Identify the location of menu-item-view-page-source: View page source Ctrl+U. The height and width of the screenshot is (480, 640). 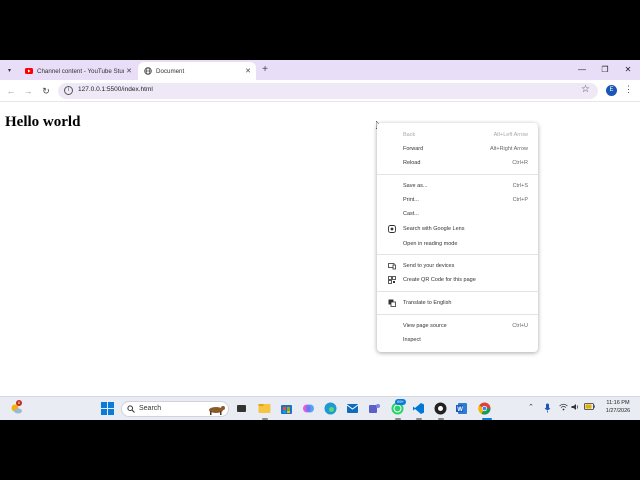
(457, 326).